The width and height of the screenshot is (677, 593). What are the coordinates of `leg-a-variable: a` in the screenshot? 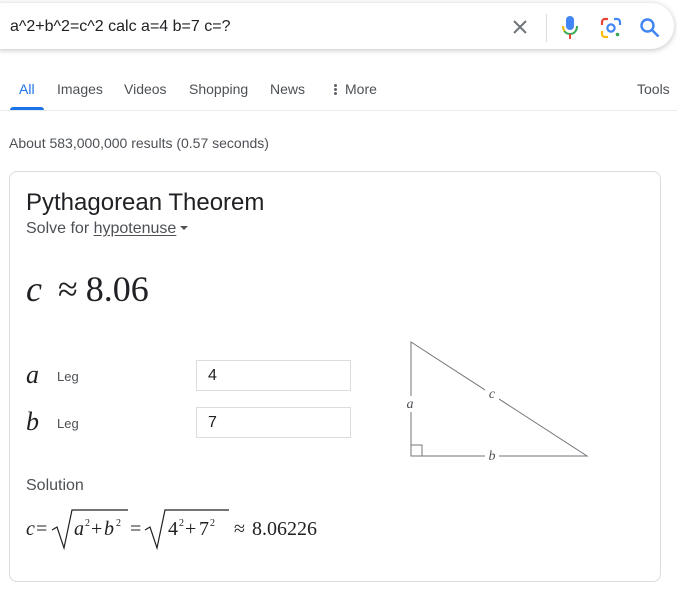 It's located at (32, 374).